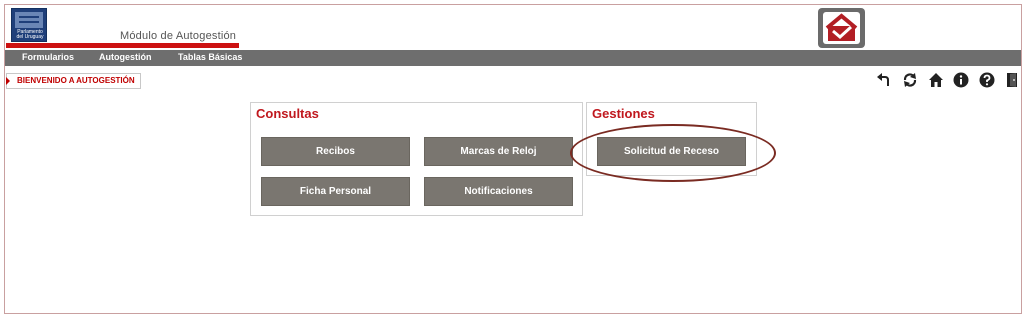 The height and width of the screenshot is (319, 1028). Describe the element at coordinates (287, 113) in the screenshot. I see `consultas-title: Consultas` at that location.